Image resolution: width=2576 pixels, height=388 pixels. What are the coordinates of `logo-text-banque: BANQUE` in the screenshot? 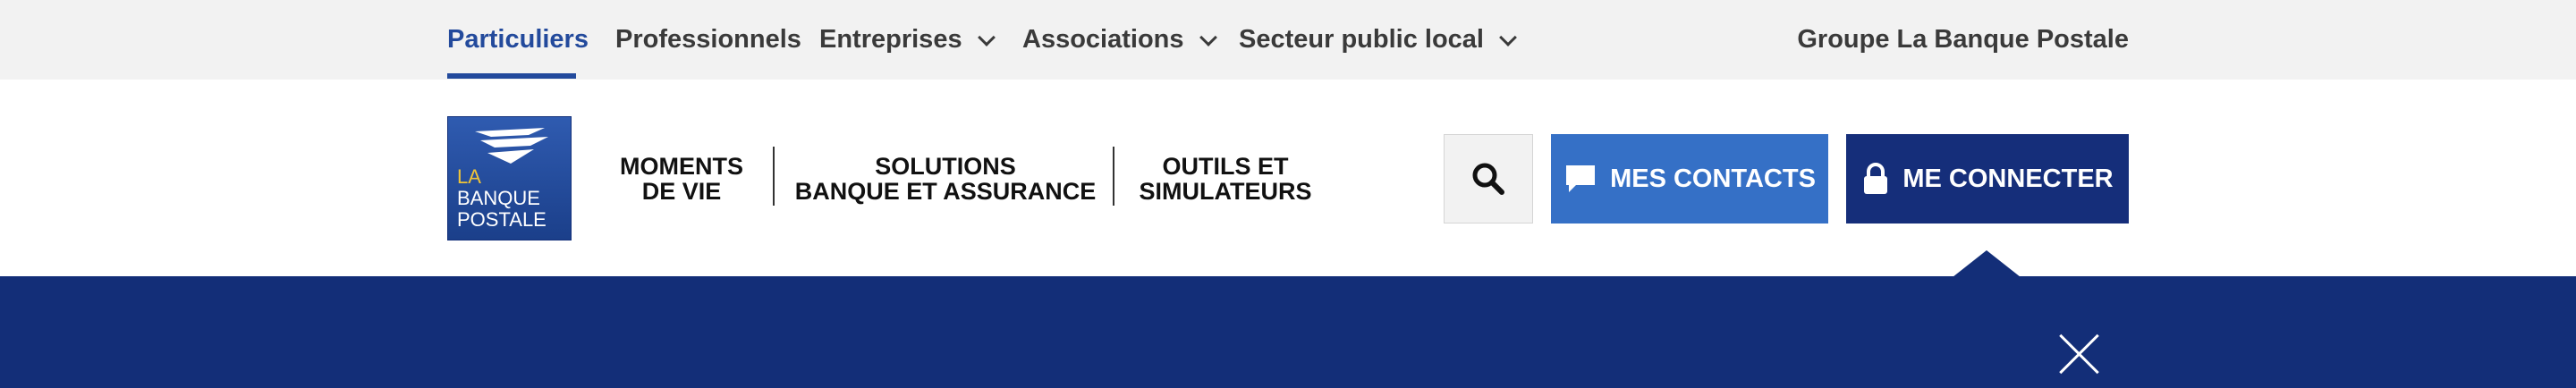 It's located at (498, 198).